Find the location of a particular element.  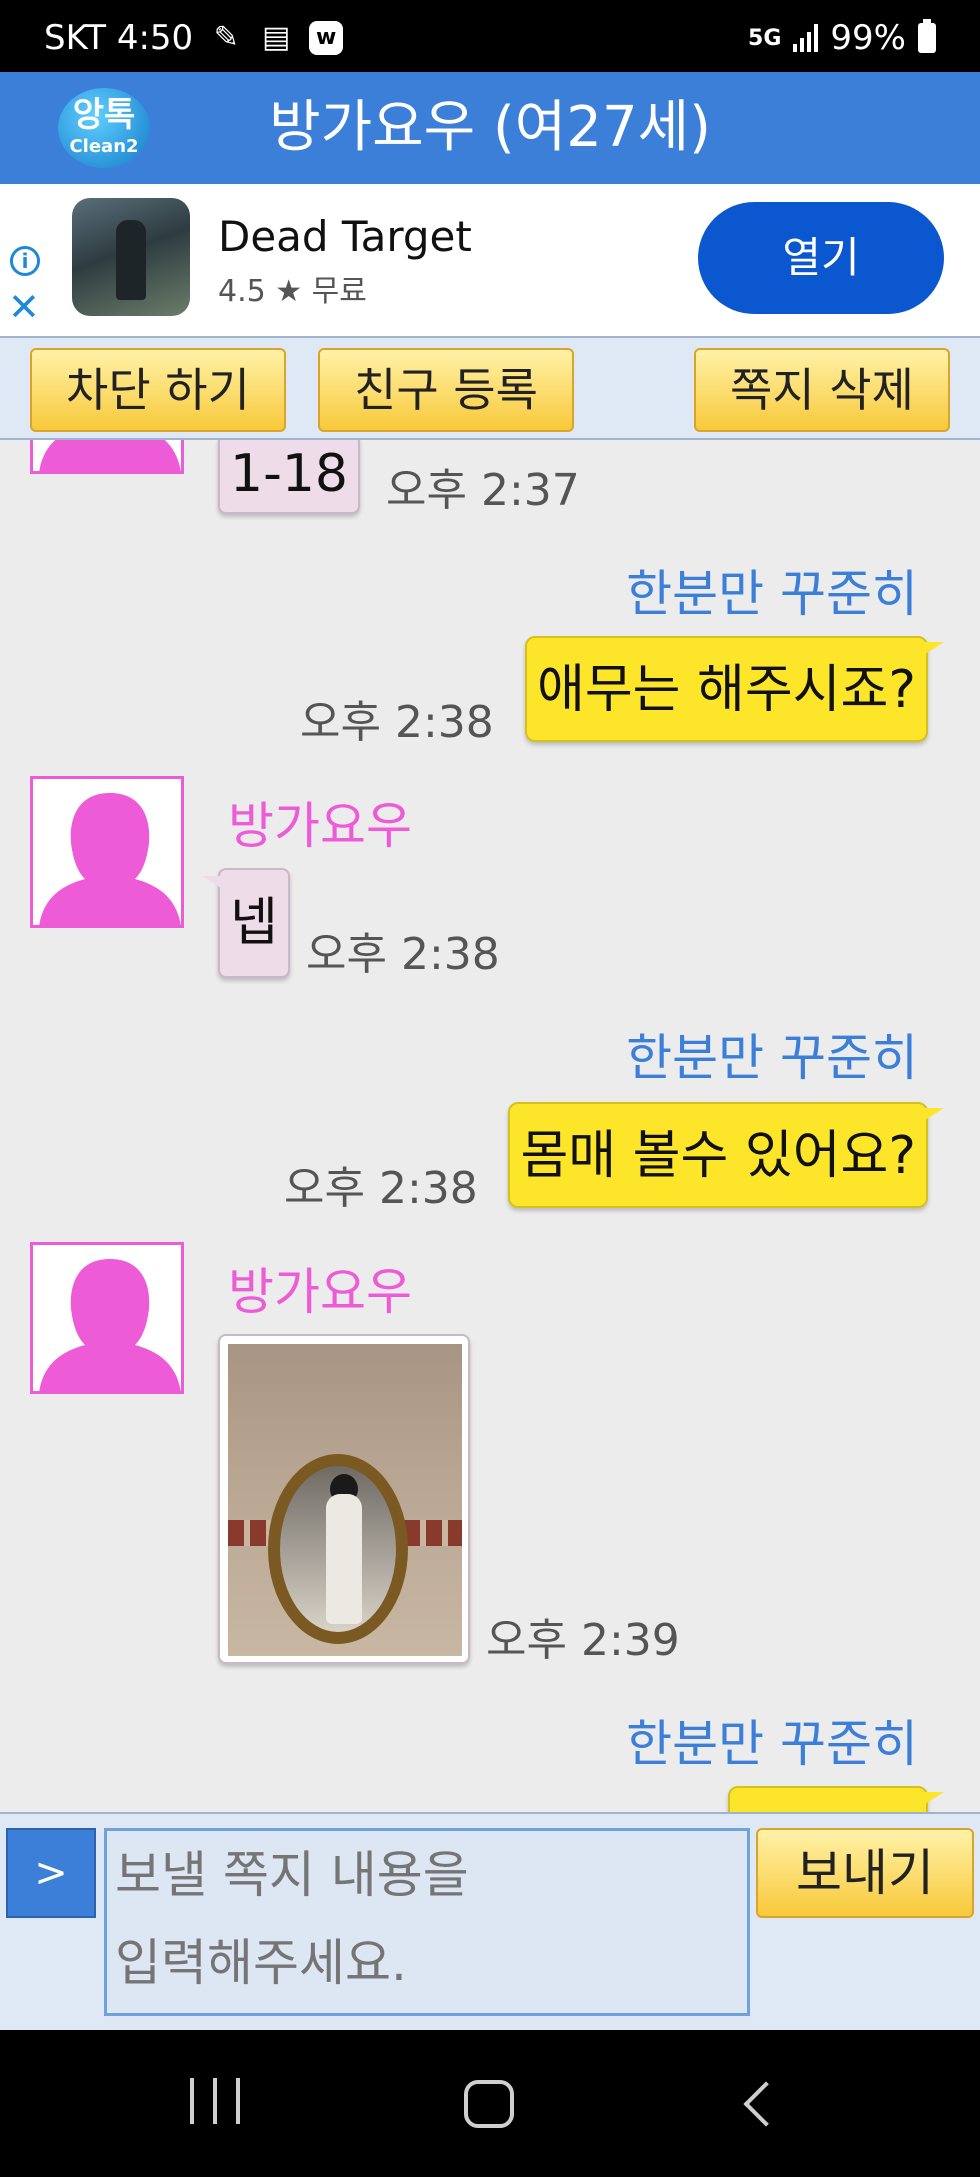

system-nav-bar is located at coordinates (490, 2103).